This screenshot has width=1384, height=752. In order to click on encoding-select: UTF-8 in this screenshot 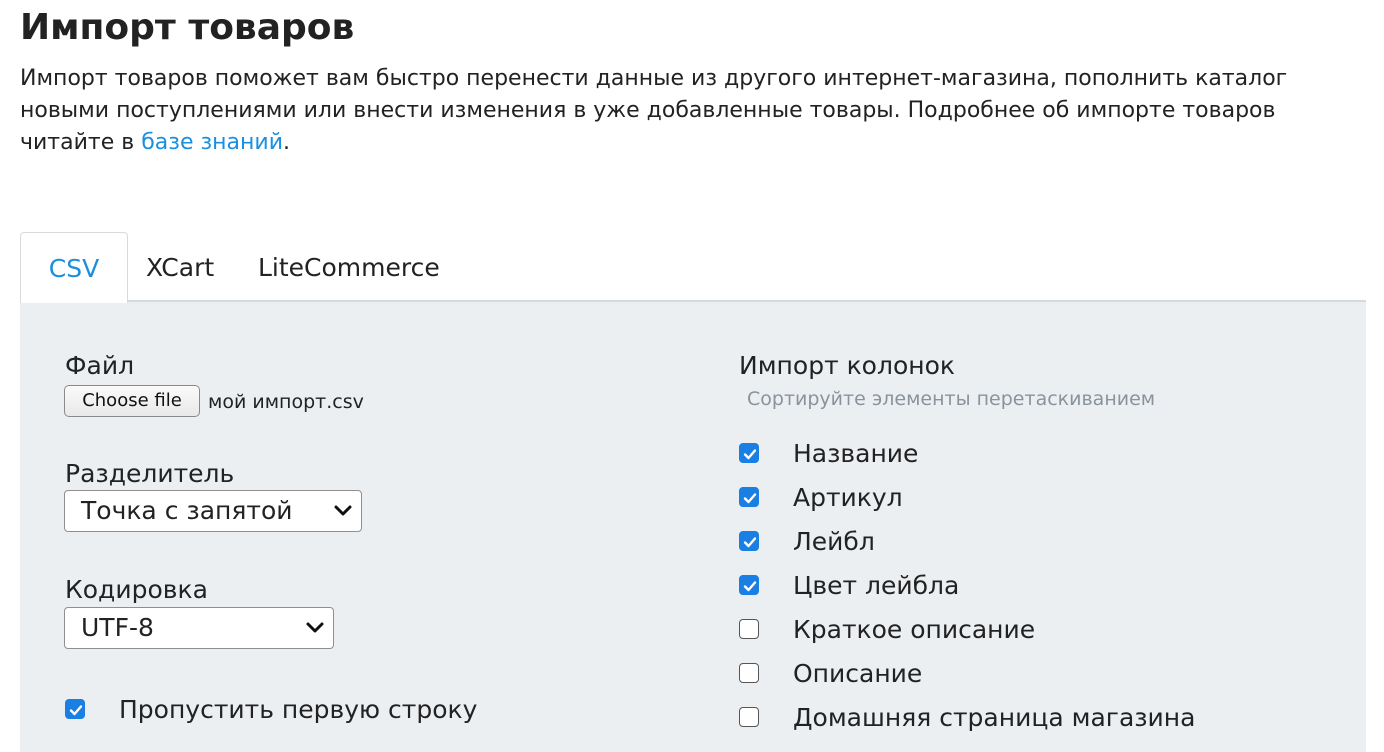, I will do `click(199, 628)`.